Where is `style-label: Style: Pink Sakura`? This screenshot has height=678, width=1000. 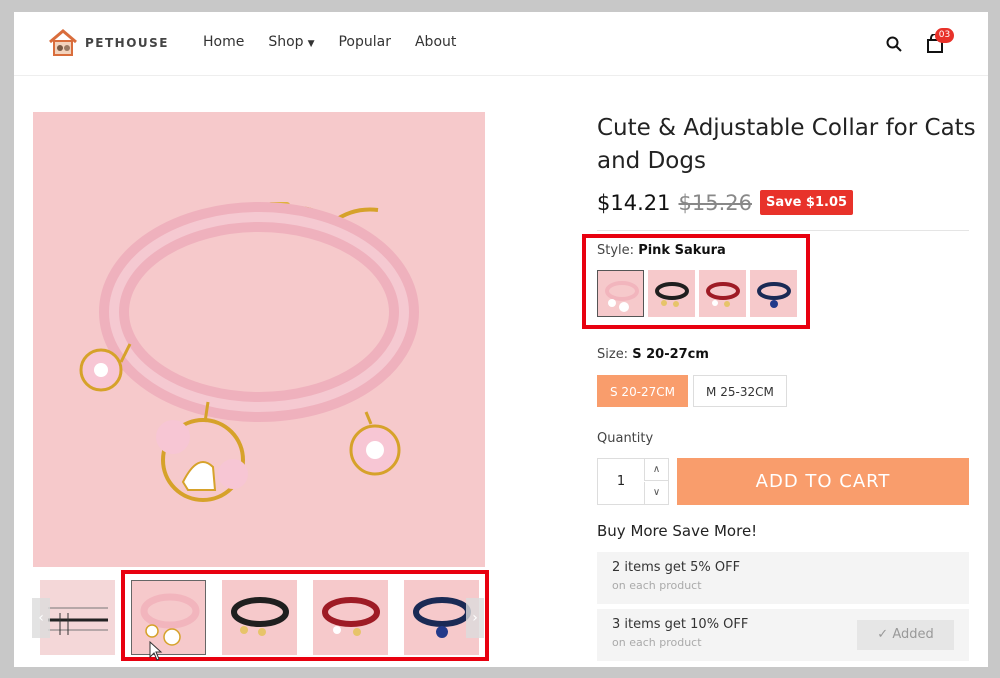 style-label: Style: Pink Sakura is located at coordinates (661, 250).